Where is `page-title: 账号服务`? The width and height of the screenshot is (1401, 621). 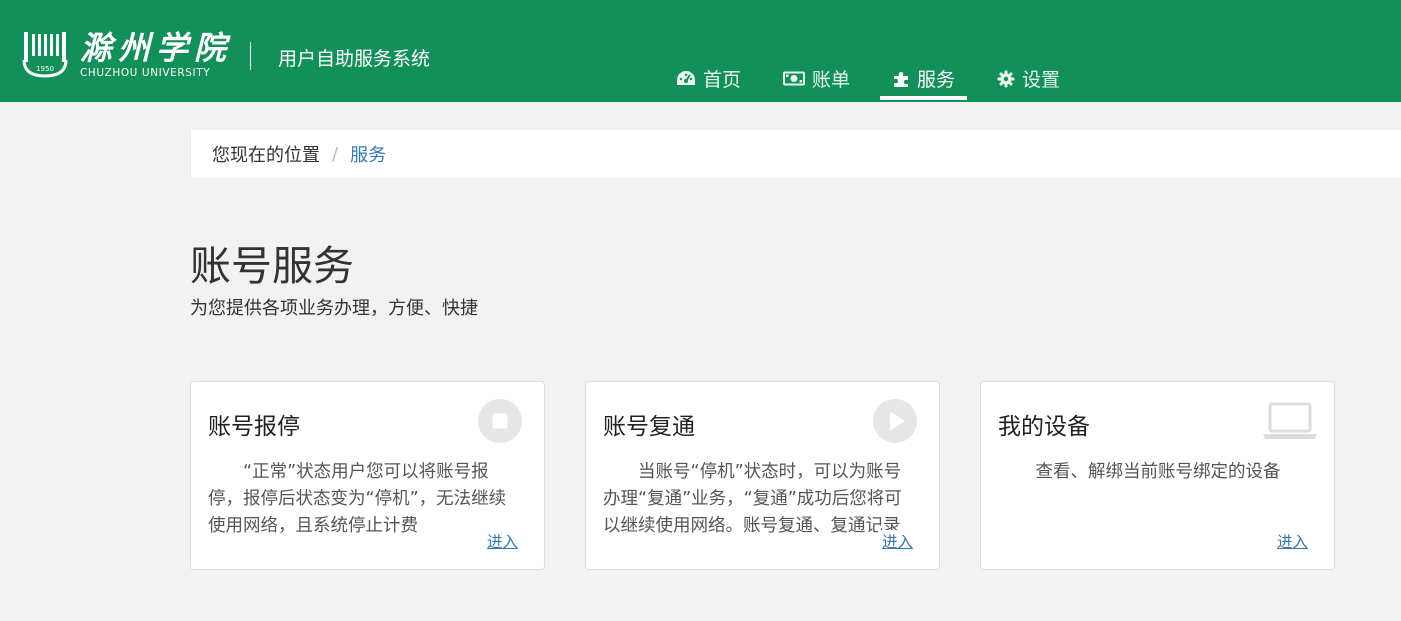
page-title: 账号服务 is located at coordinates (272, 266).